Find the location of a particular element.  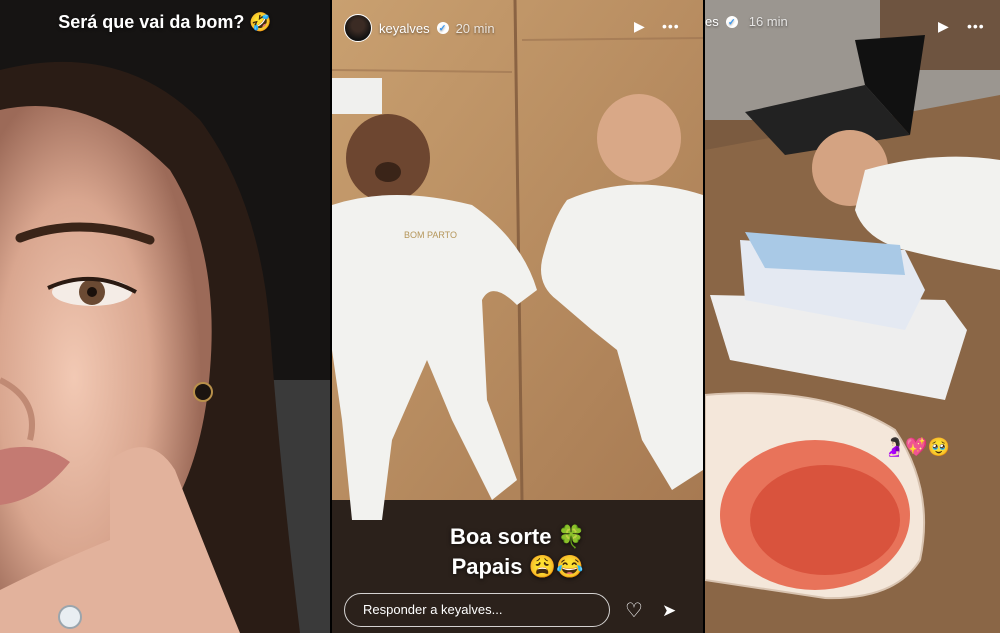

story-caption-line1: Boa sorte 🍀 is located at coordinates (517, 536).